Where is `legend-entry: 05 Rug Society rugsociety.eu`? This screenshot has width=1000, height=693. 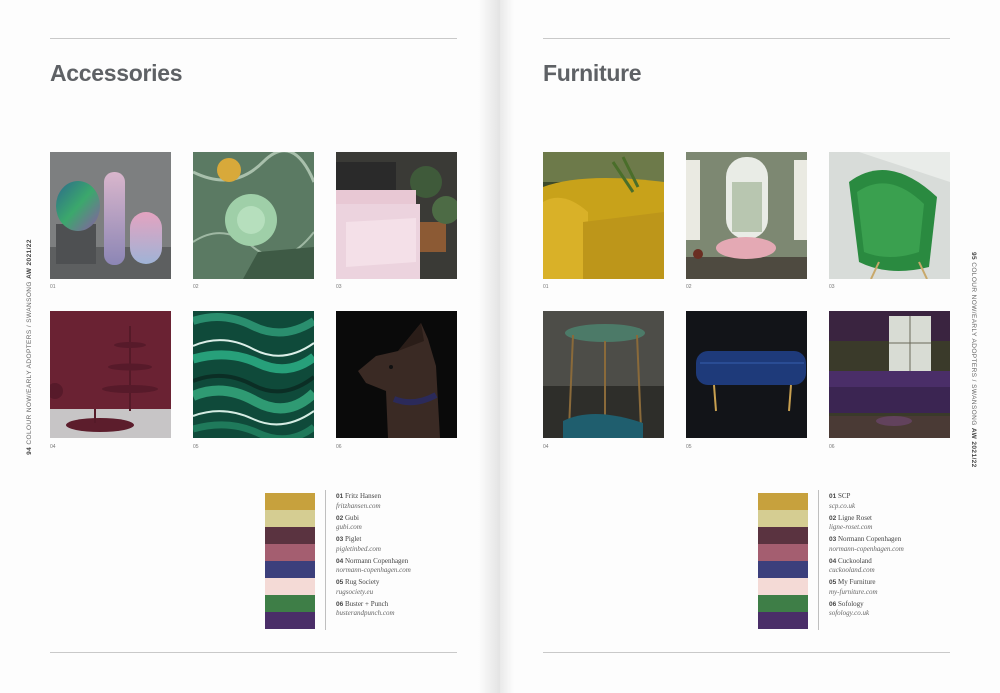
legend-entry: 05 Rug Society rugsociety.eu is located at coordinates (373, 587).